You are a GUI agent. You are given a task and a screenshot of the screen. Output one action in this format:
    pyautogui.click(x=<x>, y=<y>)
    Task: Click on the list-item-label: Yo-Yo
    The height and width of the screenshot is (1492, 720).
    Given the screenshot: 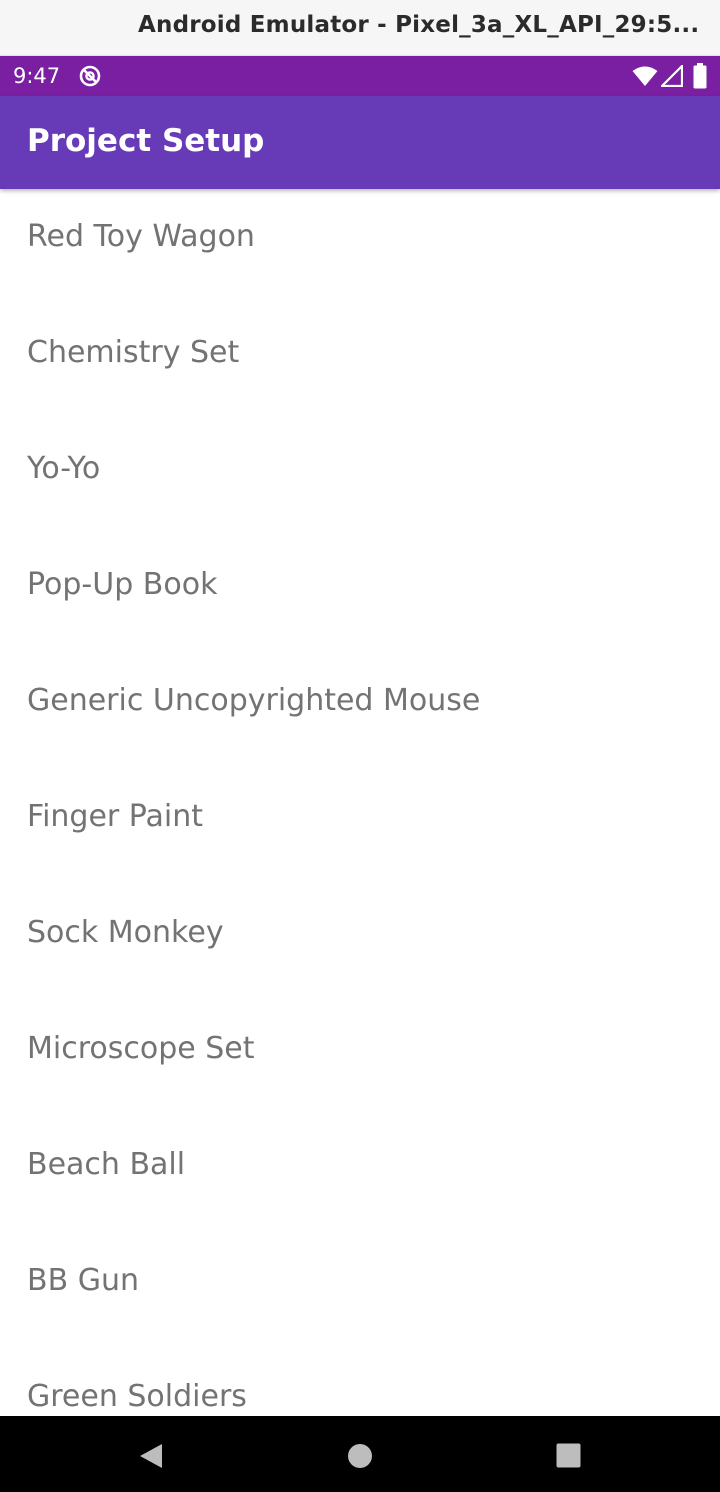 What is the action you would take?
    pyautogui.click(x=64, y=468)
    